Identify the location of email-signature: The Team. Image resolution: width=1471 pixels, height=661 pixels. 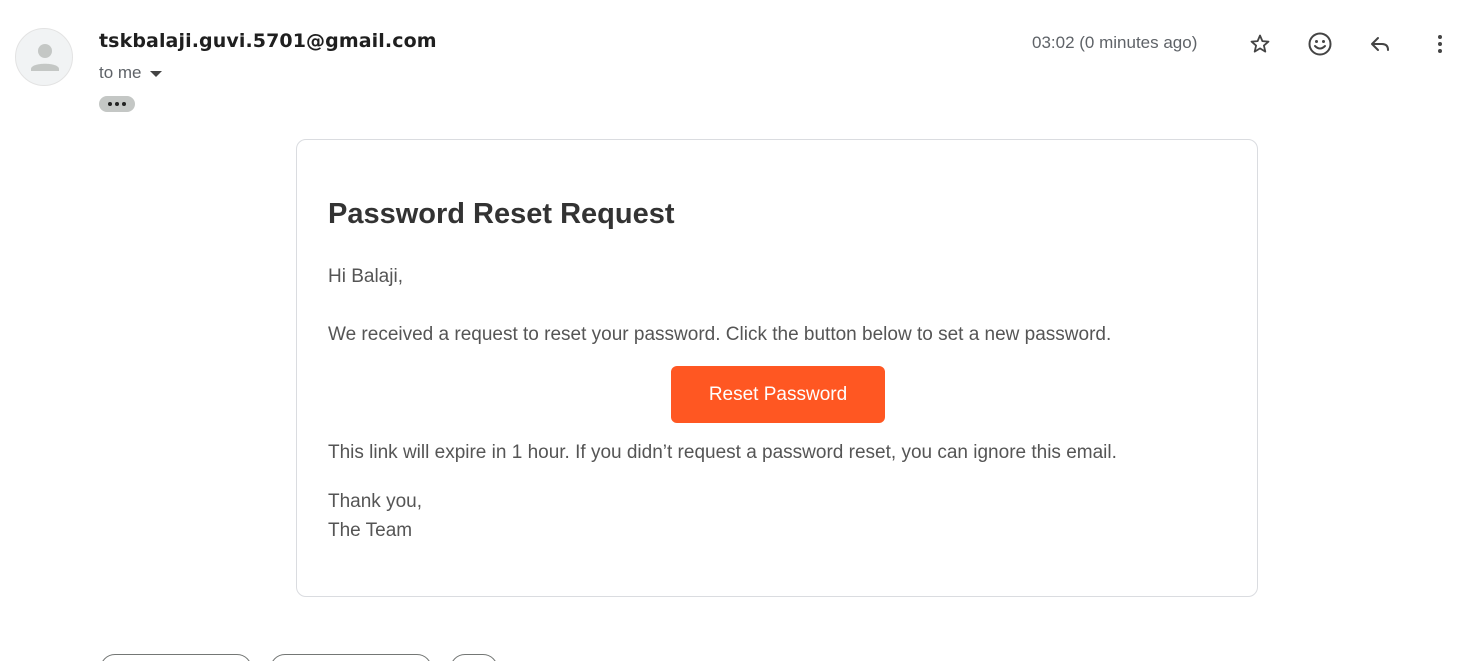
(370, 530).